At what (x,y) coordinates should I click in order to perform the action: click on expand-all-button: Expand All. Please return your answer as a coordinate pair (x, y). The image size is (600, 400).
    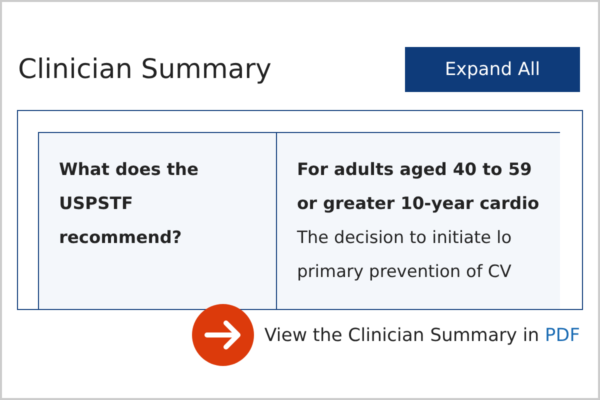
    Looking at the image, I should click on (492, 69).